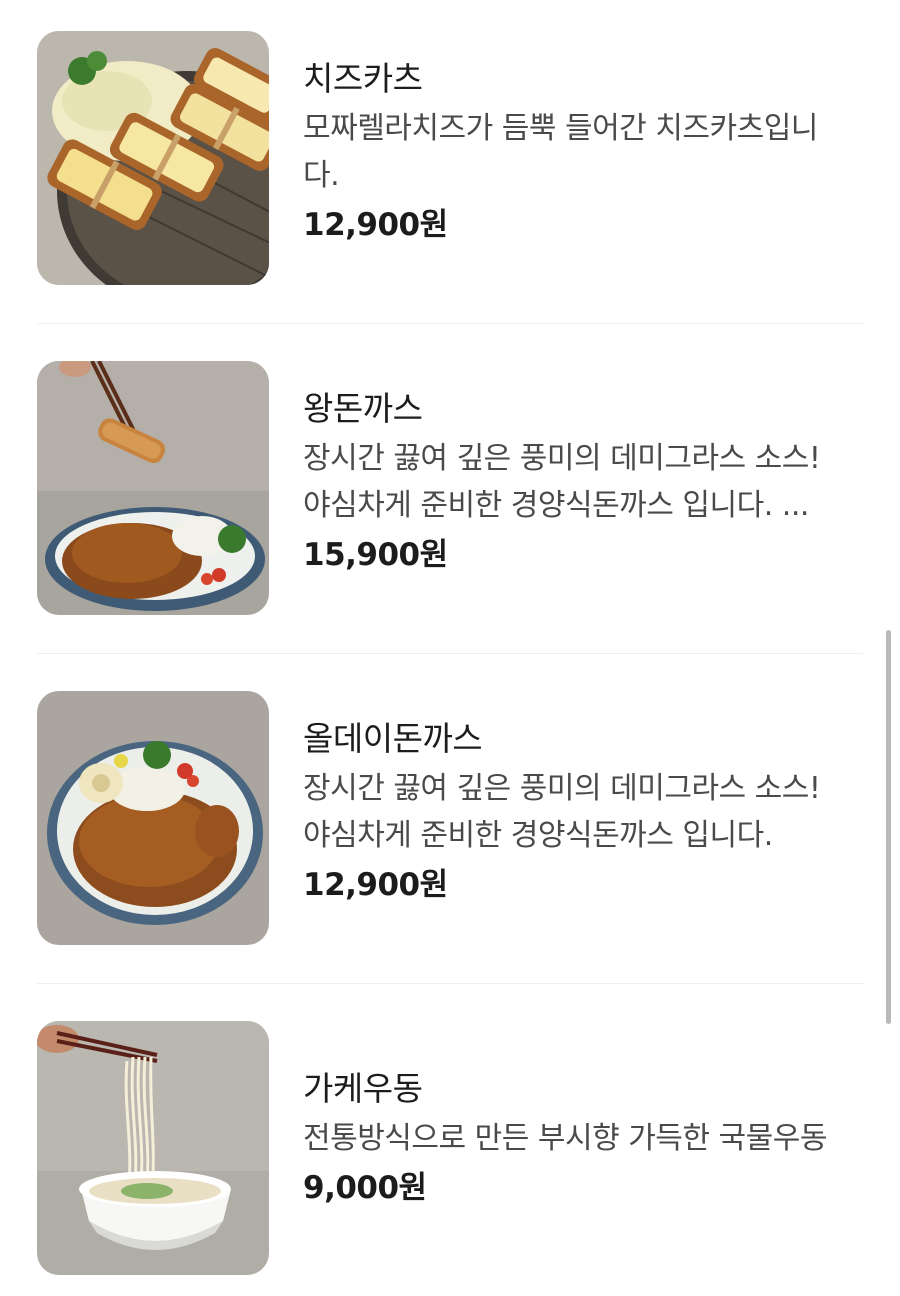 The image size is (900, 1296). What do you see at coordinates (363, 1088) in the screenshot?
I see `menu-item-name: 가케우동` at bounding box center [363, 1088].